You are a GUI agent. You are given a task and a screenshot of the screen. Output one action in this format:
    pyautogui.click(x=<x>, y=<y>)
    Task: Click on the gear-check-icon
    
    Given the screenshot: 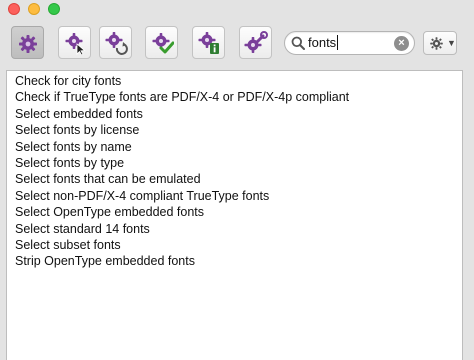 What is the action you would take?
    pyautogui.click(x=163, y=42)
    